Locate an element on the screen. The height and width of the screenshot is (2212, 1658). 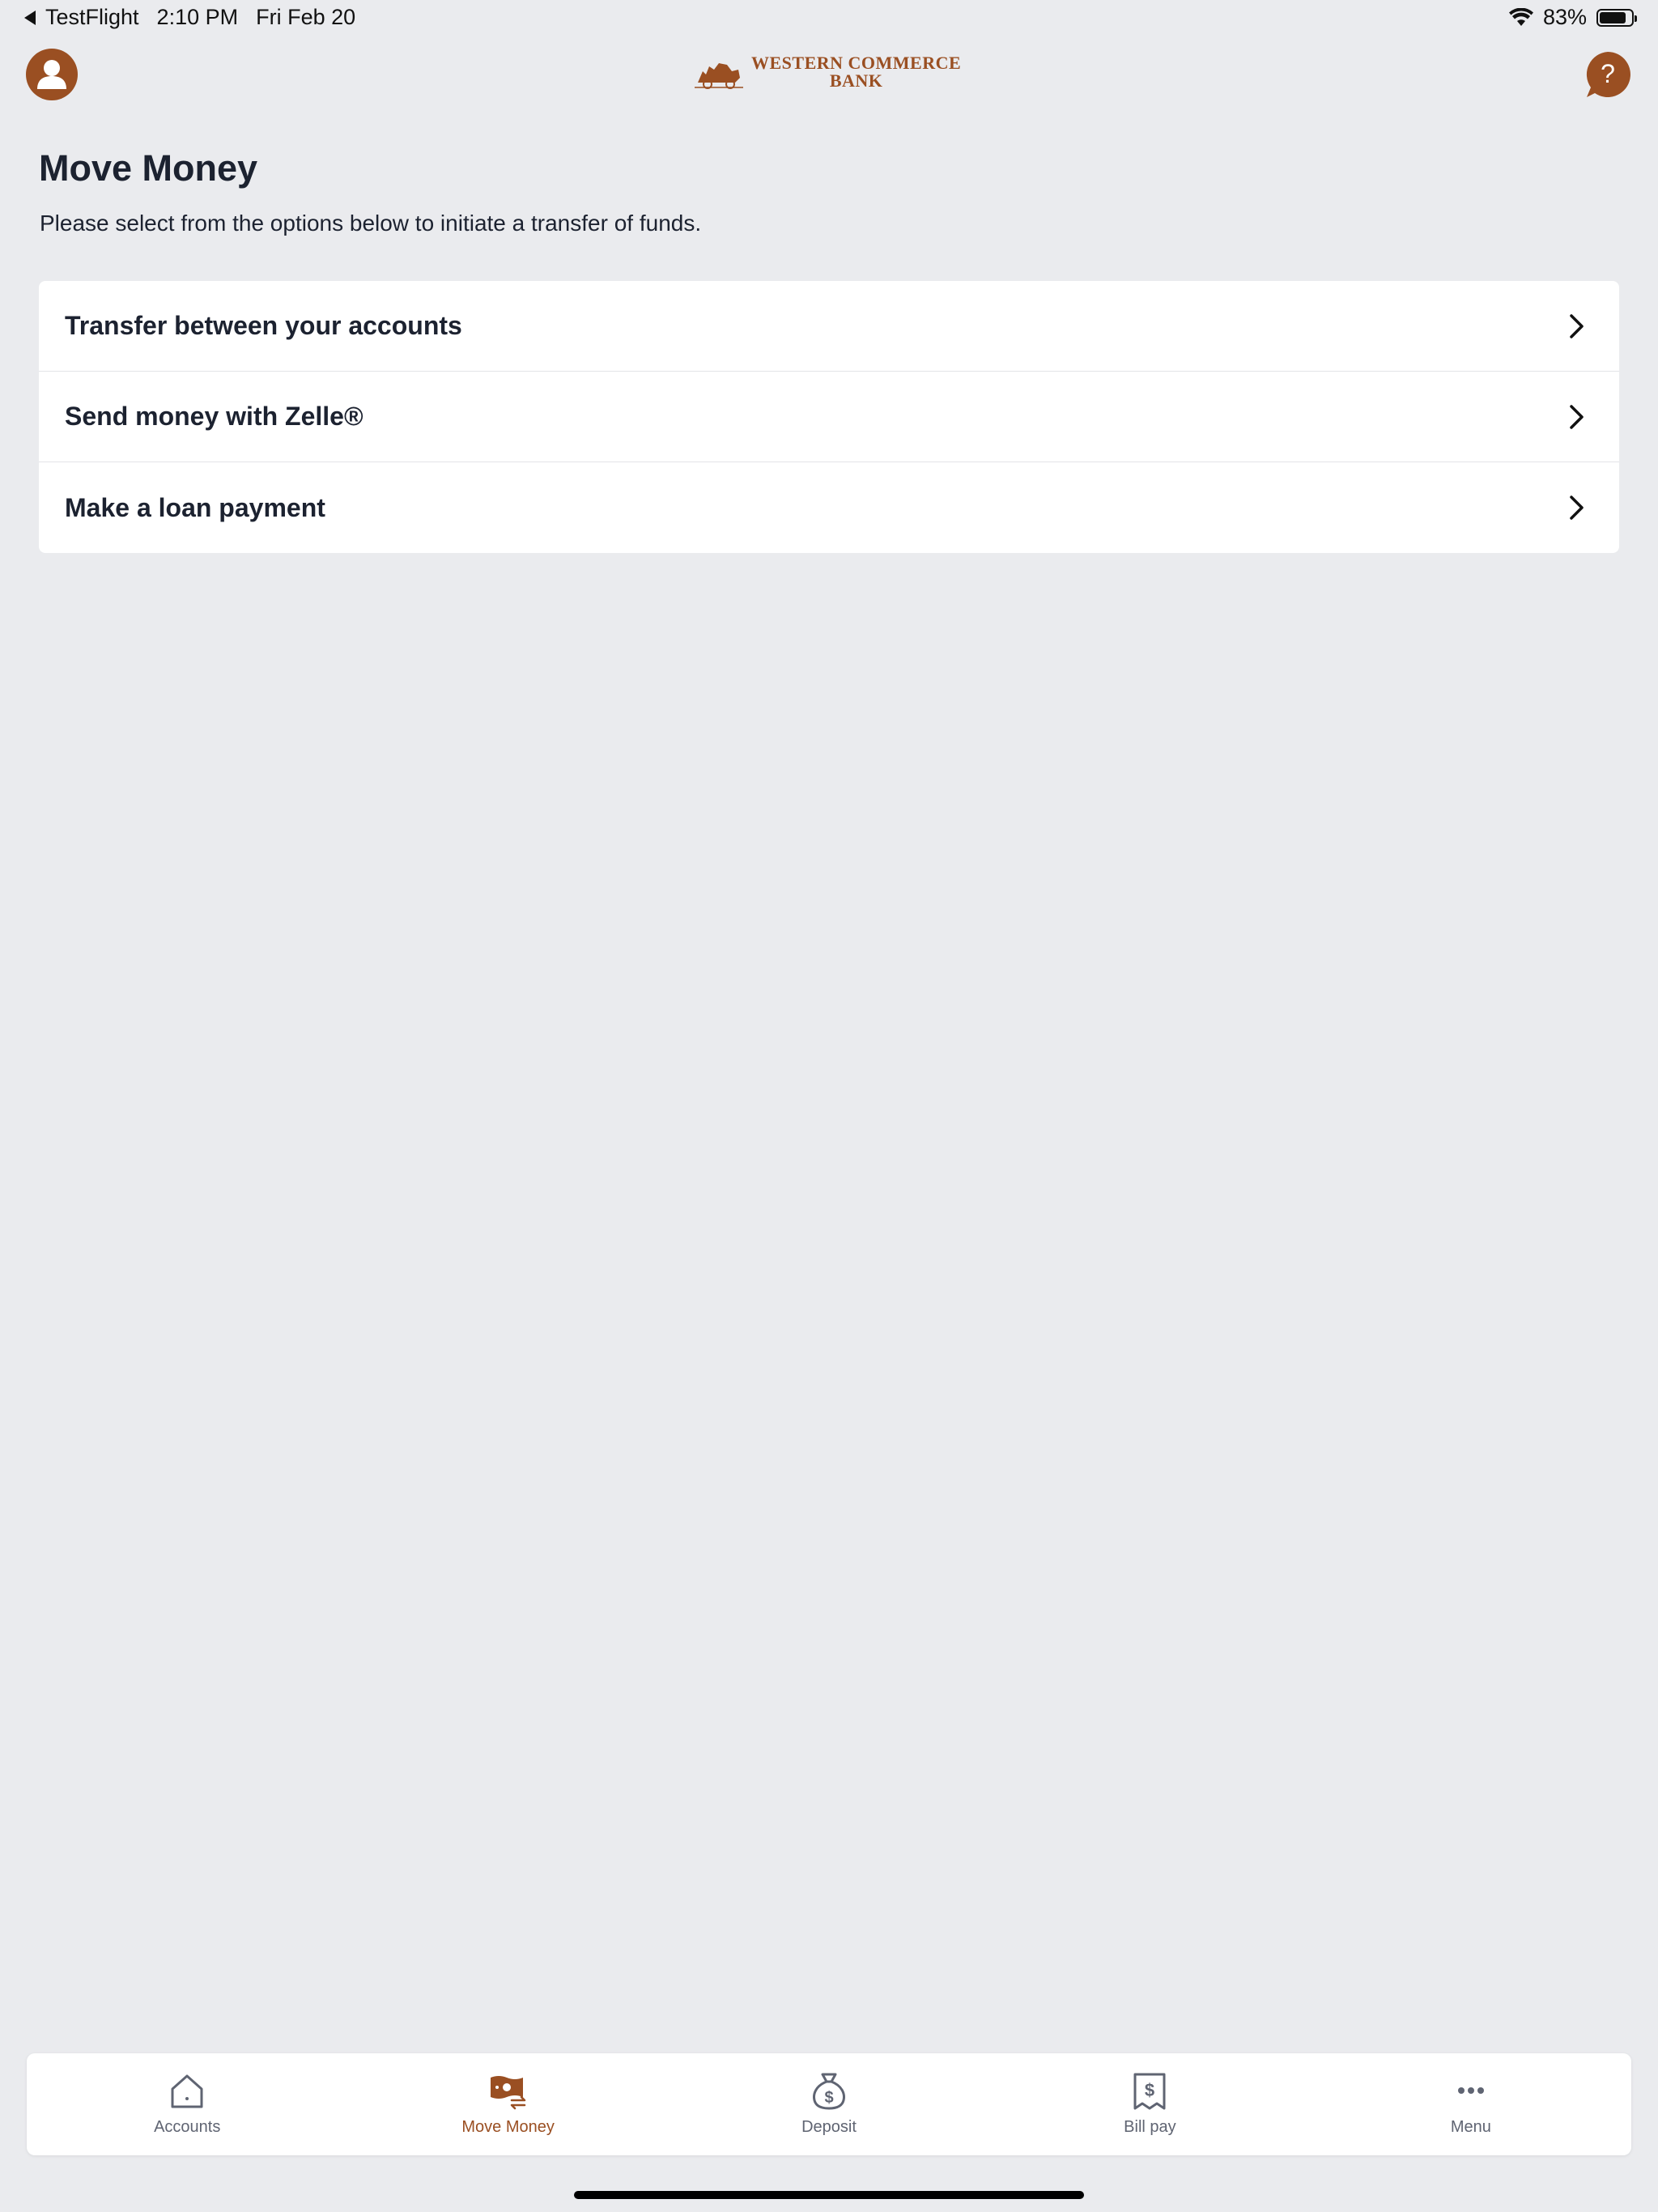
nav-item-move-money: Move Money is located at coordinates (507, 2104).